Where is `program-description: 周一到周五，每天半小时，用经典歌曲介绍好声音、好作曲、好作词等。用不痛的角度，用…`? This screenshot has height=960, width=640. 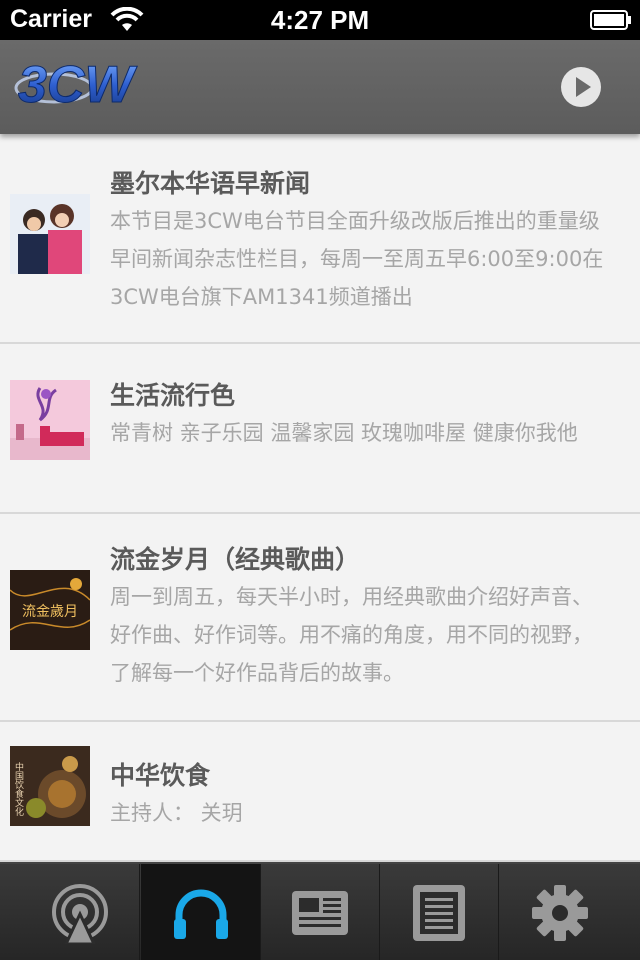 program-description: 周一到周五，每天半小时，用经典歌曲介绍好声音、好作曲、好作词等。用不痛的角度，用… is located at coordinates (351, 635).